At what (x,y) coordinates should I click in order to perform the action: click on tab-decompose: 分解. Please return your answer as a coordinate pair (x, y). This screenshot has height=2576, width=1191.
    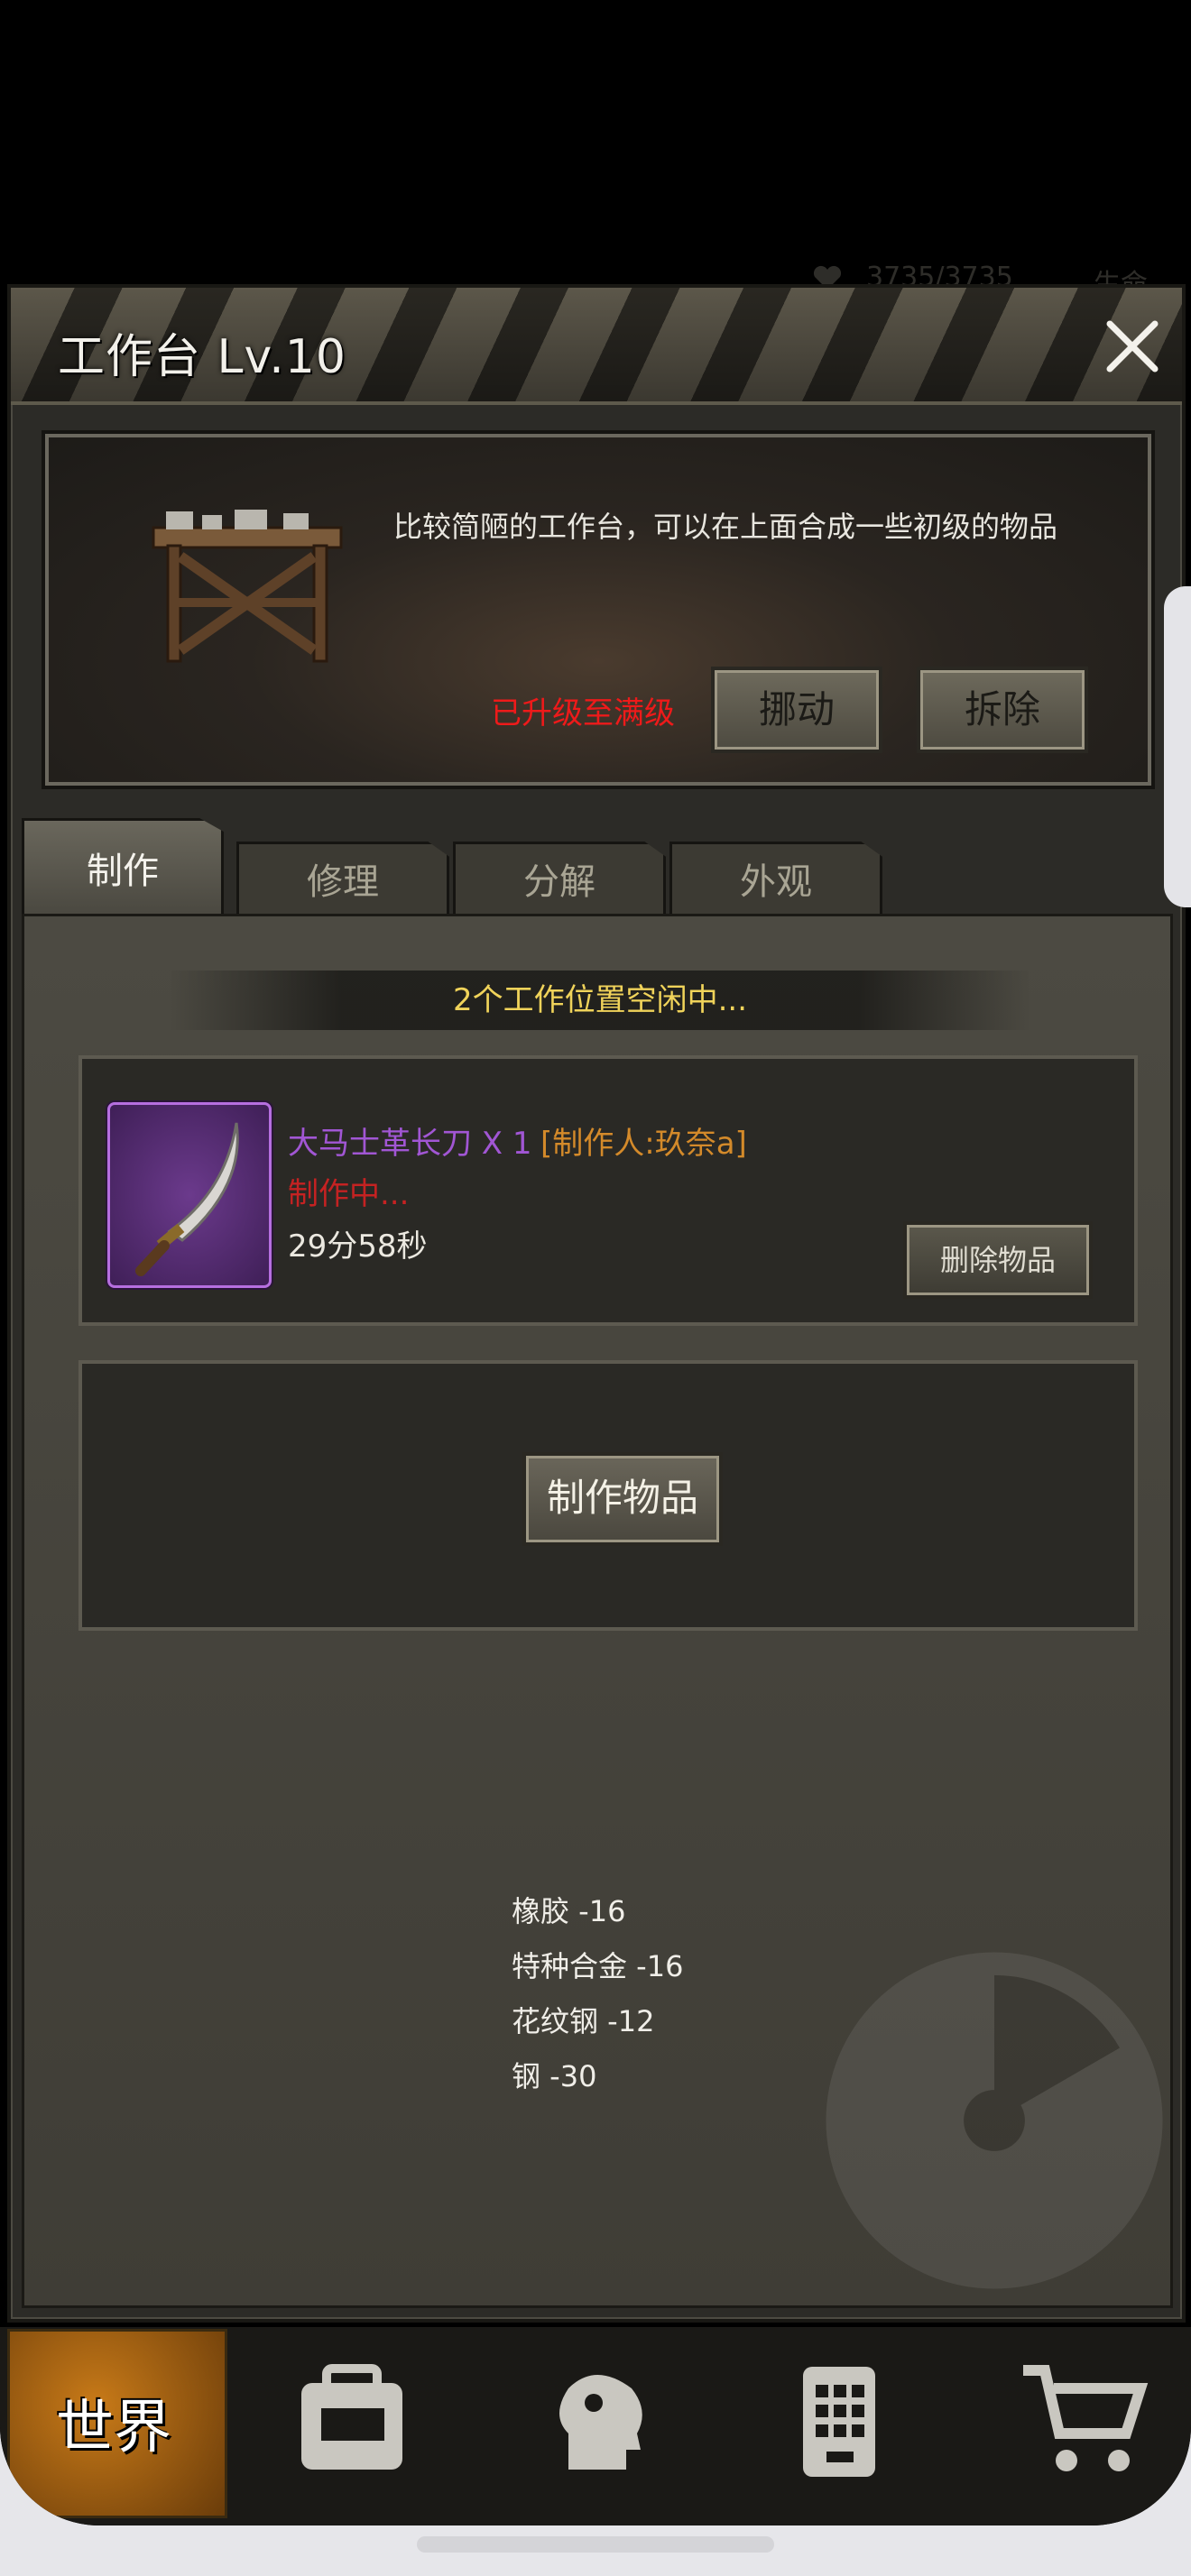
    Looking at the image, I should click on (559, 879).